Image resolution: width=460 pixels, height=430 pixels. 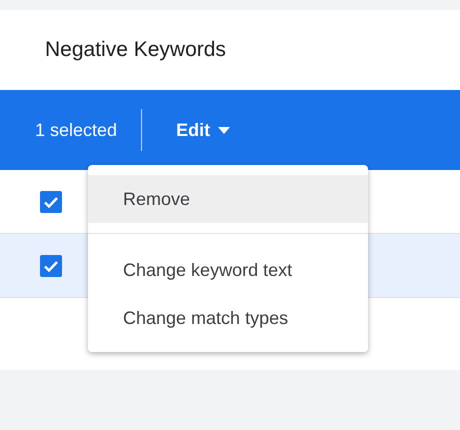 What do you see at coordinates (76, 130) in the screenshot?
I see `selection-count: 1 selected` at bounding box center [76, 130].